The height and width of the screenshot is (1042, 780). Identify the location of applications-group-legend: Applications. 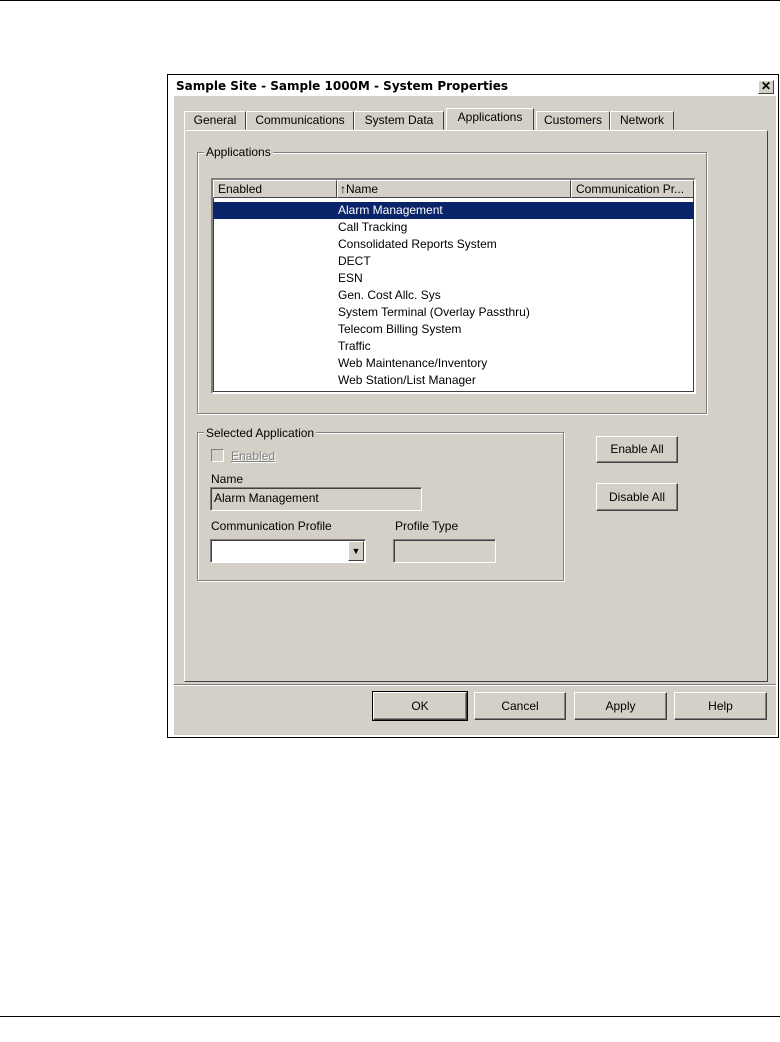
(238, 152).